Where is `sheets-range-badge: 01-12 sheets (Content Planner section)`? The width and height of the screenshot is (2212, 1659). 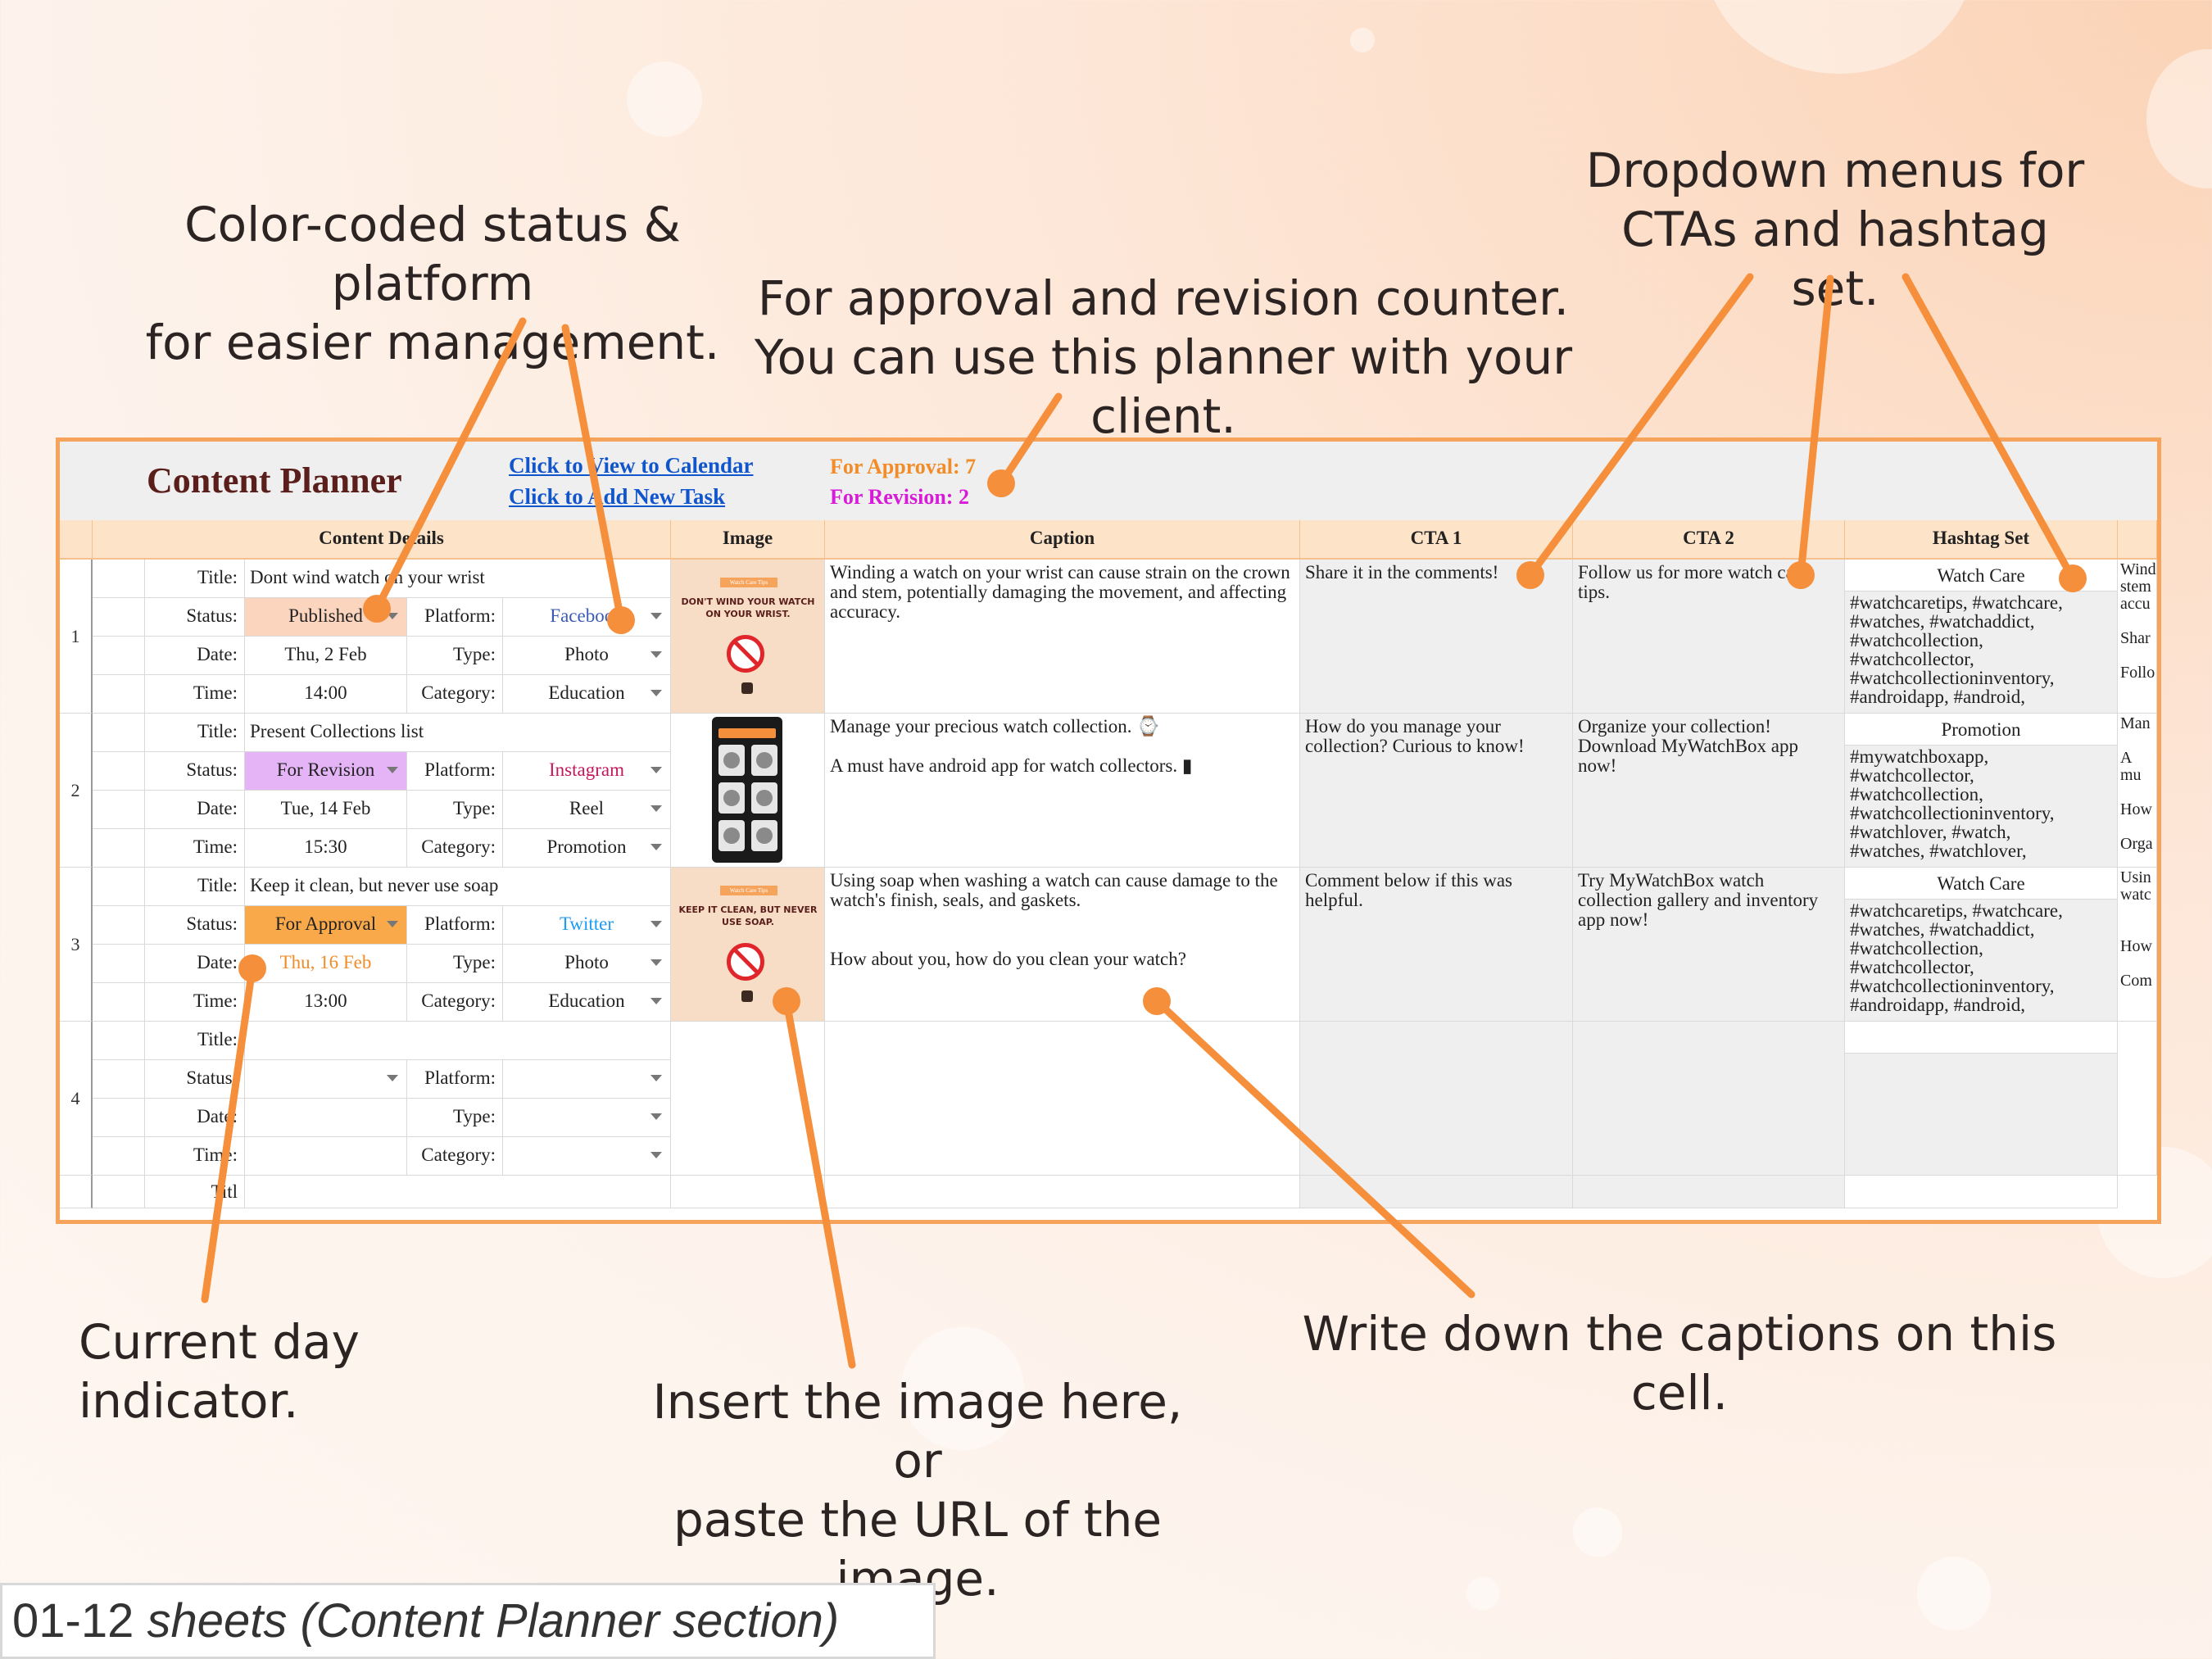
sheets-range-badge: 01-12 sheets (Content Planner section) is located at coordinates (468, 1621).